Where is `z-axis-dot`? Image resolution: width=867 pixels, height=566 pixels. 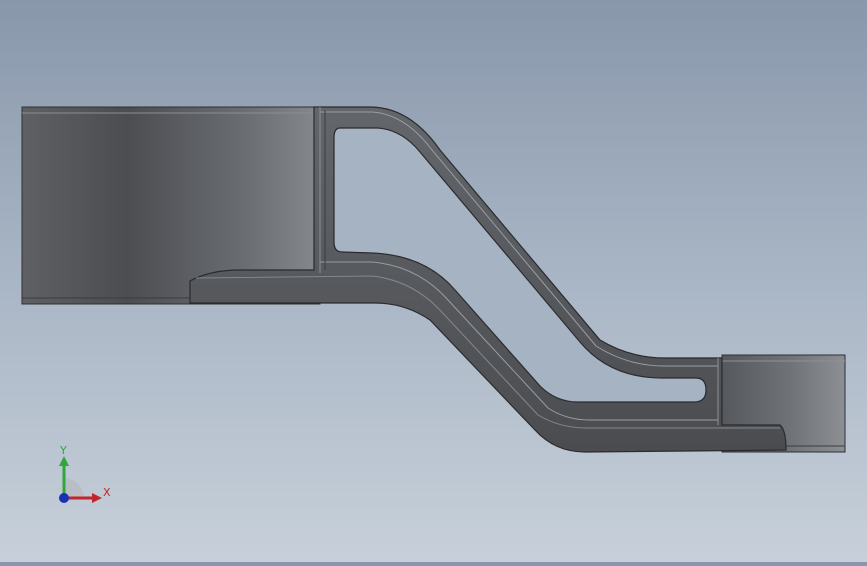
z-axis-dot is located at coordinates (64, 498).